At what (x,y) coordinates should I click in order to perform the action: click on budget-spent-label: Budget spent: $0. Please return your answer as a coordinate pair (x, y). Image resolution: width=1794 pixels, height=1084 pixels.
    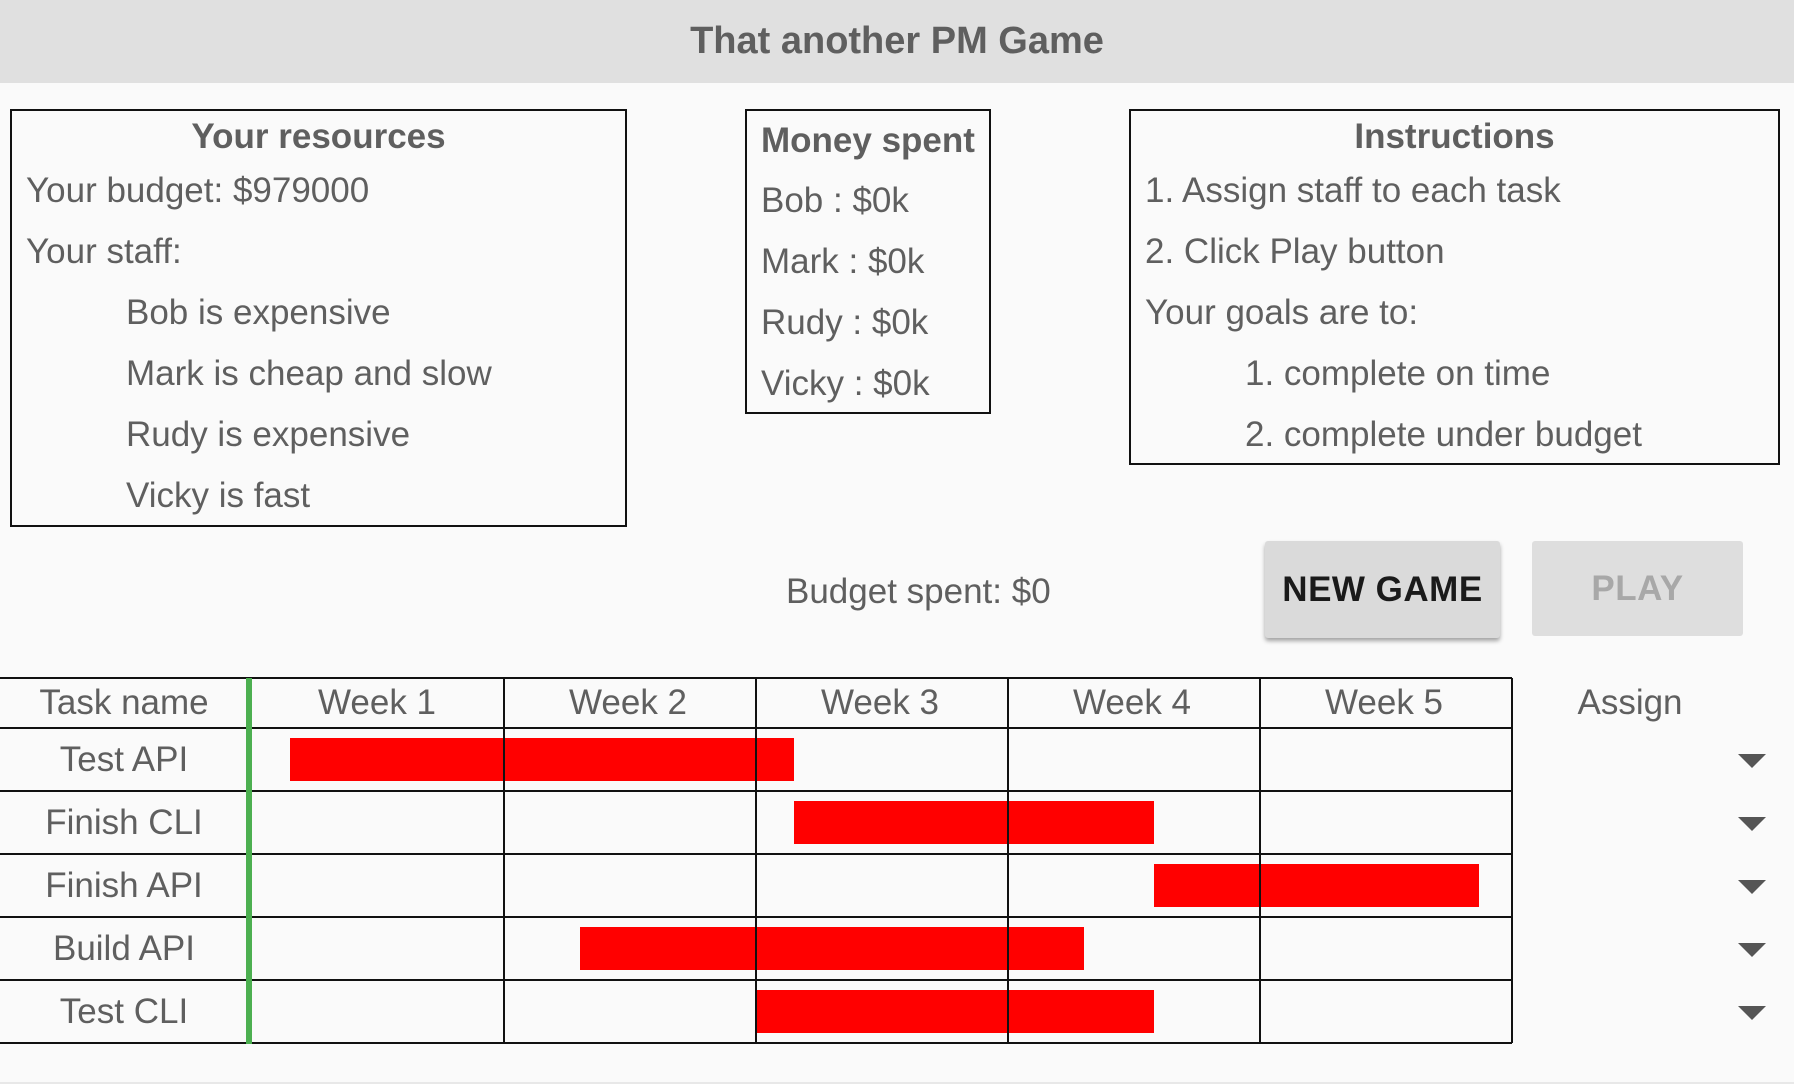
    Looking at the image, I should click on (918, 591).